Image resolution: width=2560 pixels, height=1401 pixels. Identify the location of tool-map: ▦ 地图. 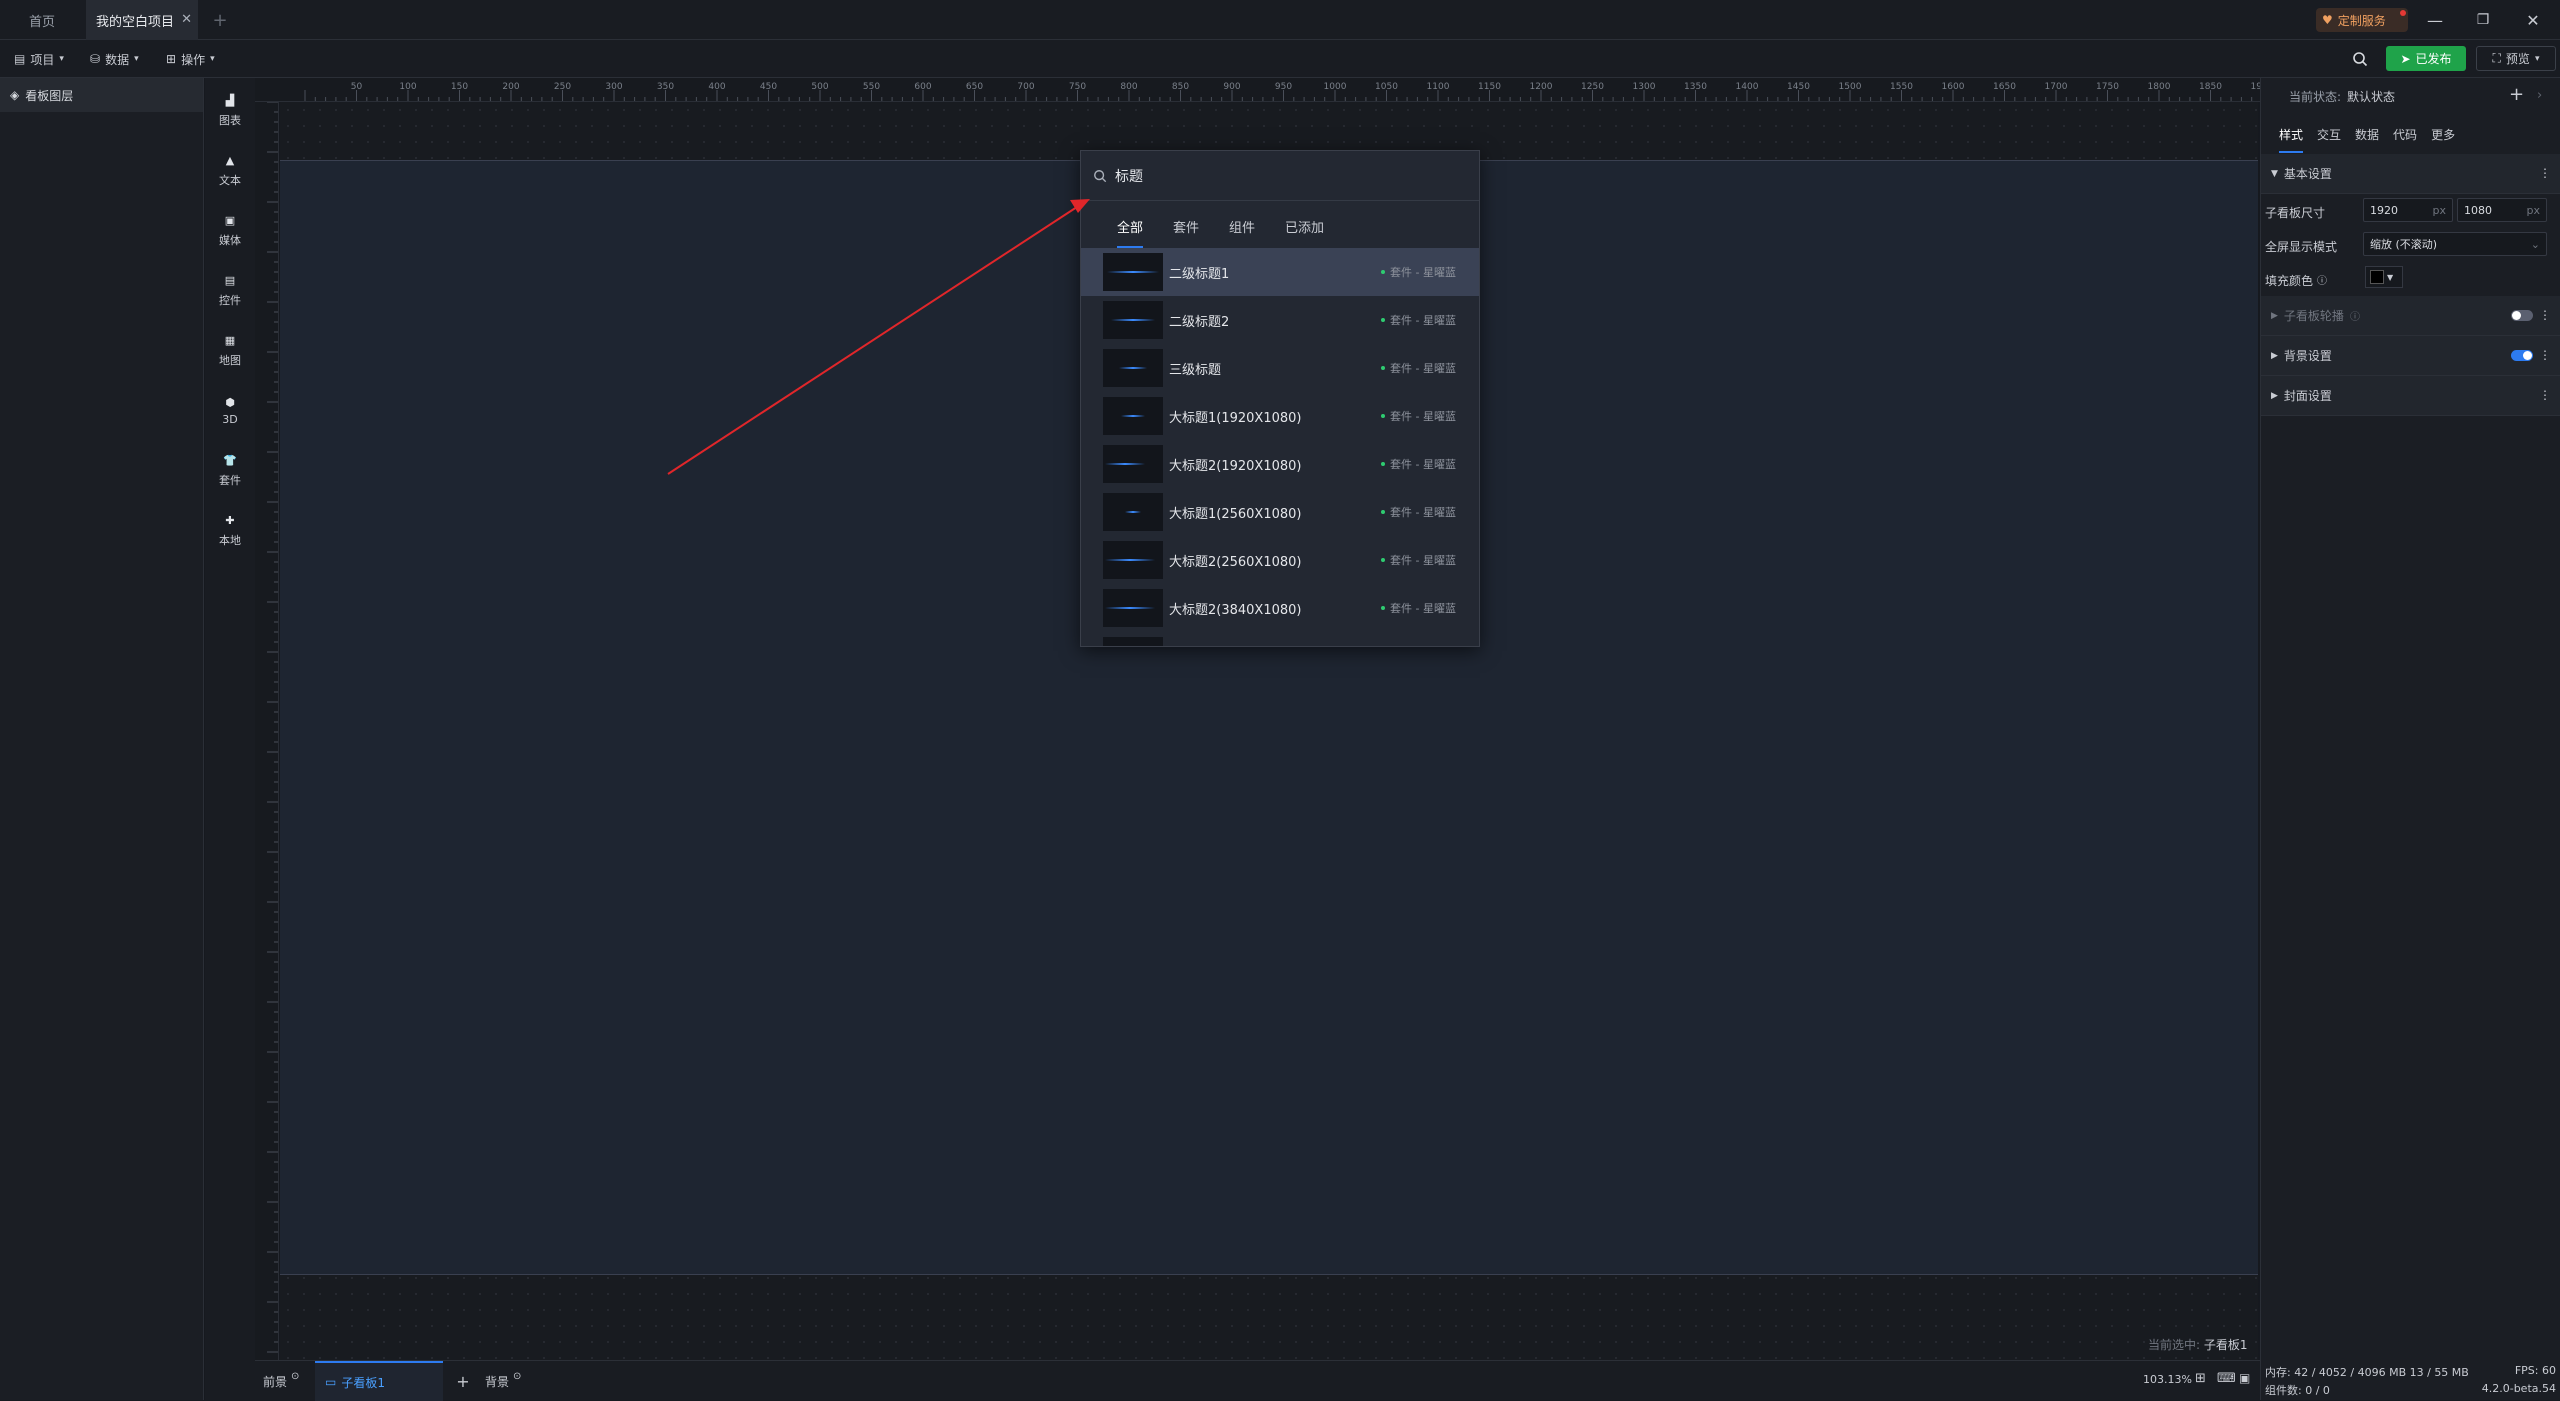
(230, 350).